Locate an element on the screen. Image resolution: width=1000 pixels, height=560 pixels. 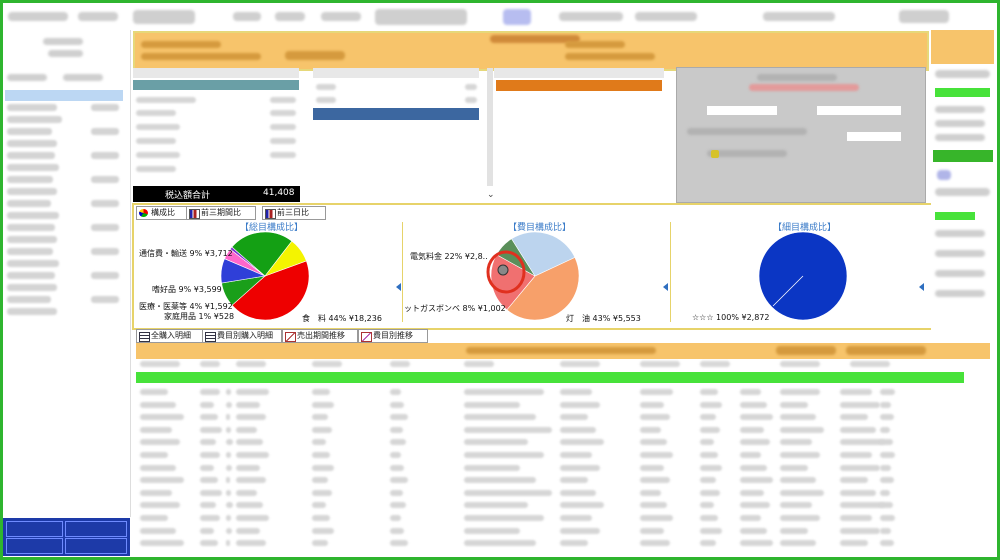
filter-options is located at coordinates (886, 350).